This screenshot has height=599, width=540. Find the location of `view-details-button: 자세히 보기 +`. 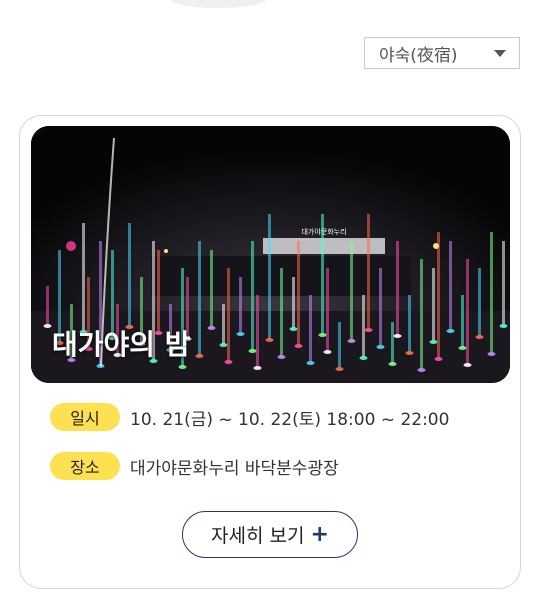

view-details-button: 자세히 보기 + is located at coordinates (270, 534).